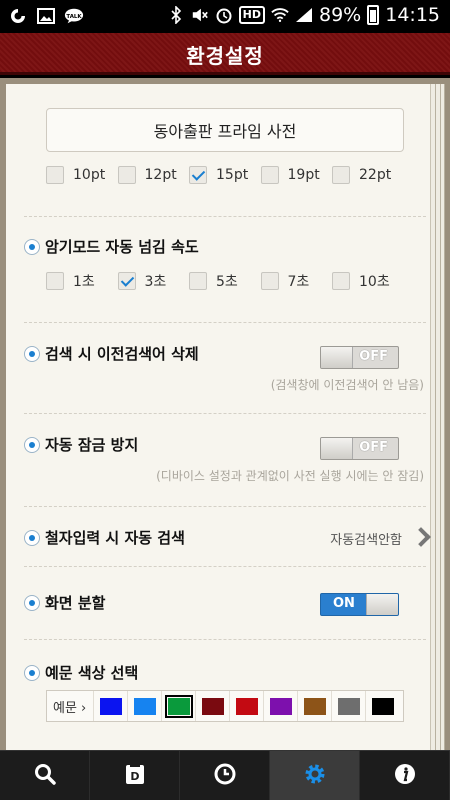  Describe the element at coordinates (296, 175) in the screenshot. I see `font-size-option: 19pt` at that location.